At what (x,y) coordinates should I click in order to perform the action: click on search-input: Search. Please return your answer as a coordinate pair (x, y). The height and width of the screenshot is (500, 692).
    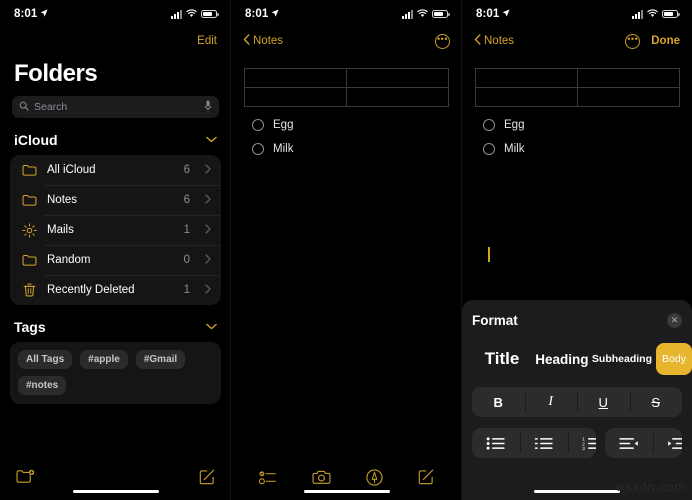
    Looking at the image, I should click on (115, 107).